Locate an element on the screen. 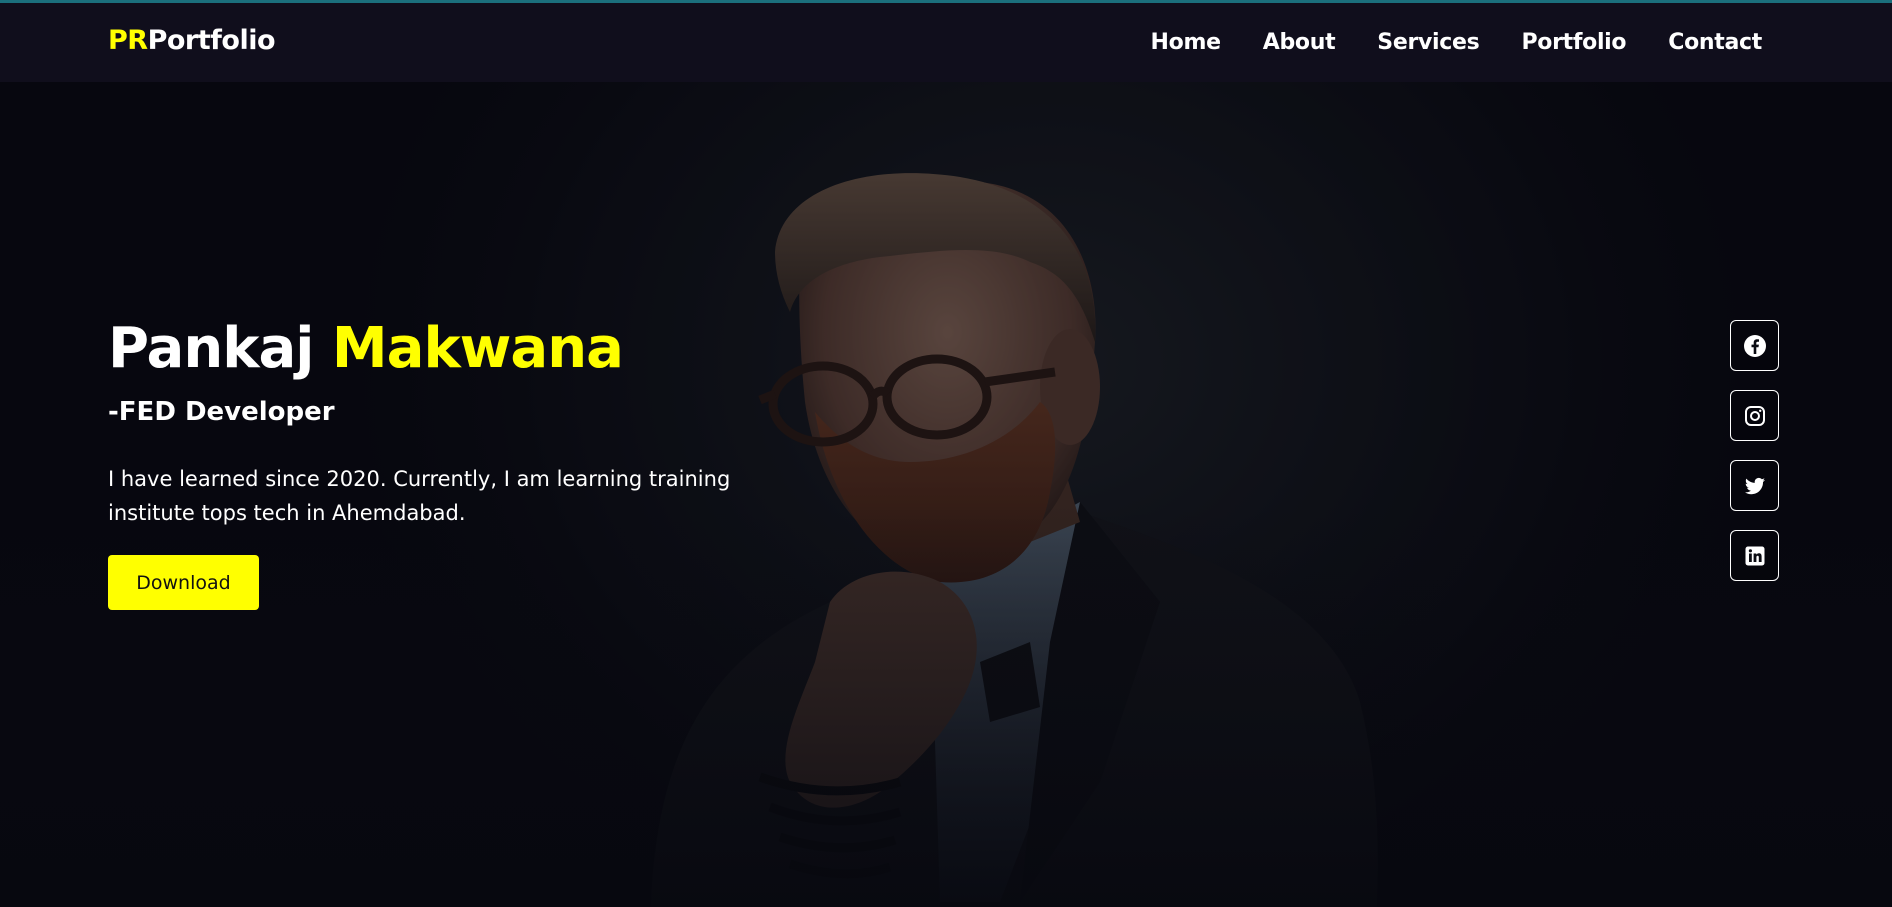  twitter-icon is located at coordinates (1754, 485).